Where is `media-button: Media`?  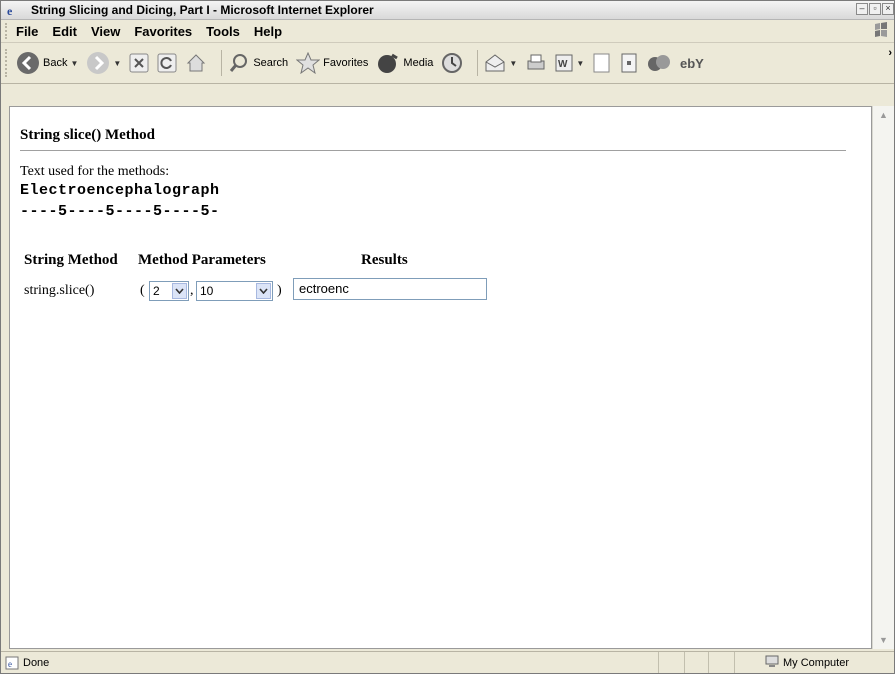 media-button: Media is located at coordinates (404, 63).